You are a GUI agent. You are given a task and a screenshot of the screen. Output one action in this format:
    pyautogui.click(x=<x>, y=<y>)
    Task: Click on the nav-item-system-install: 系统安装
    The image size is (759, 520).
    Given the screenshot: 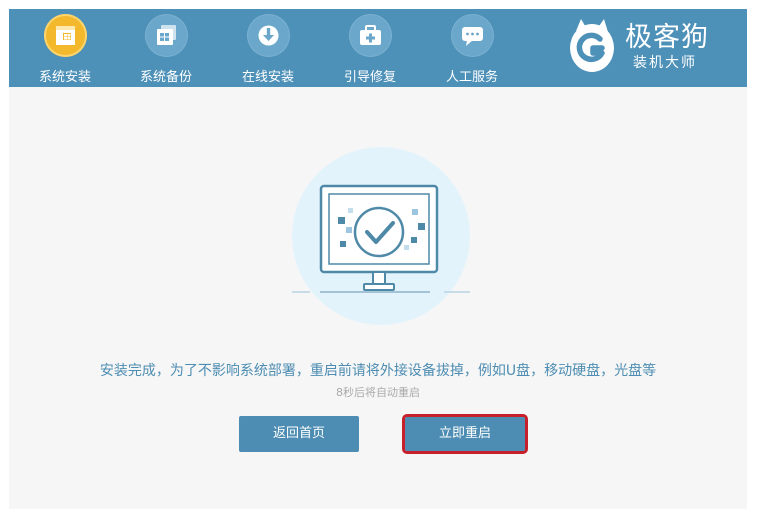 What is the action you would take?
    pyautogui.click(x=65, y=48)
    